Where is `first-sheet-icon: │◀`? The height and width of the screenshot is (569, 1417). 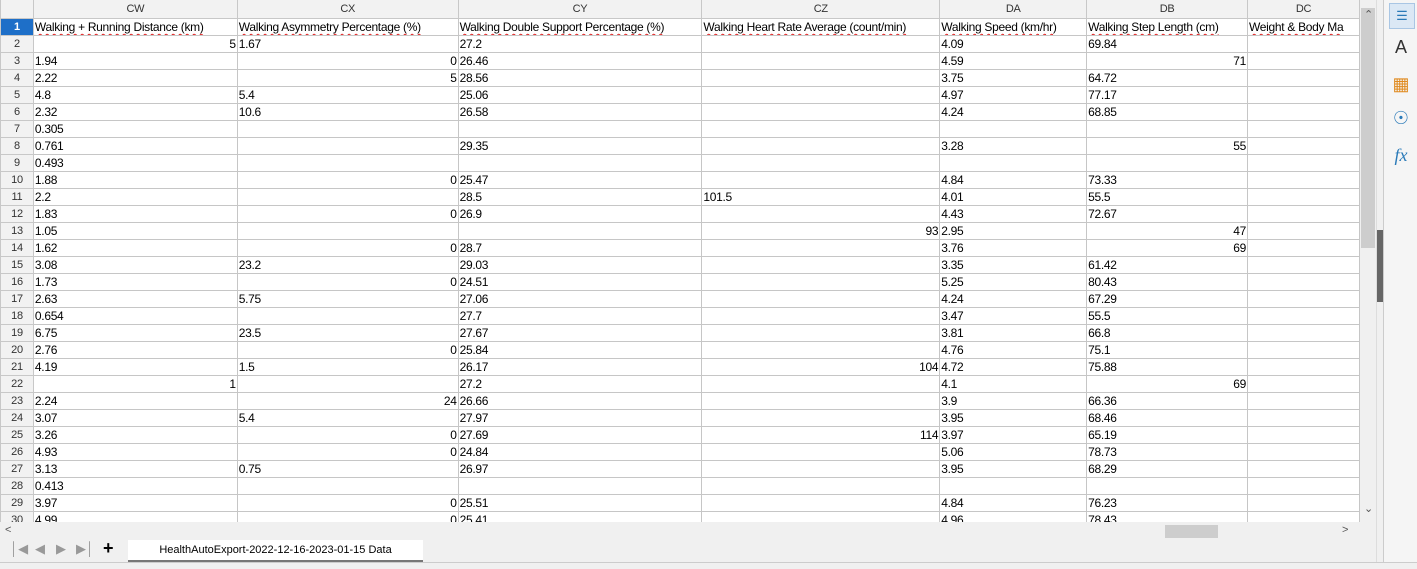
first-sheet-icon: │◀ is located at coordinates (19, 549).